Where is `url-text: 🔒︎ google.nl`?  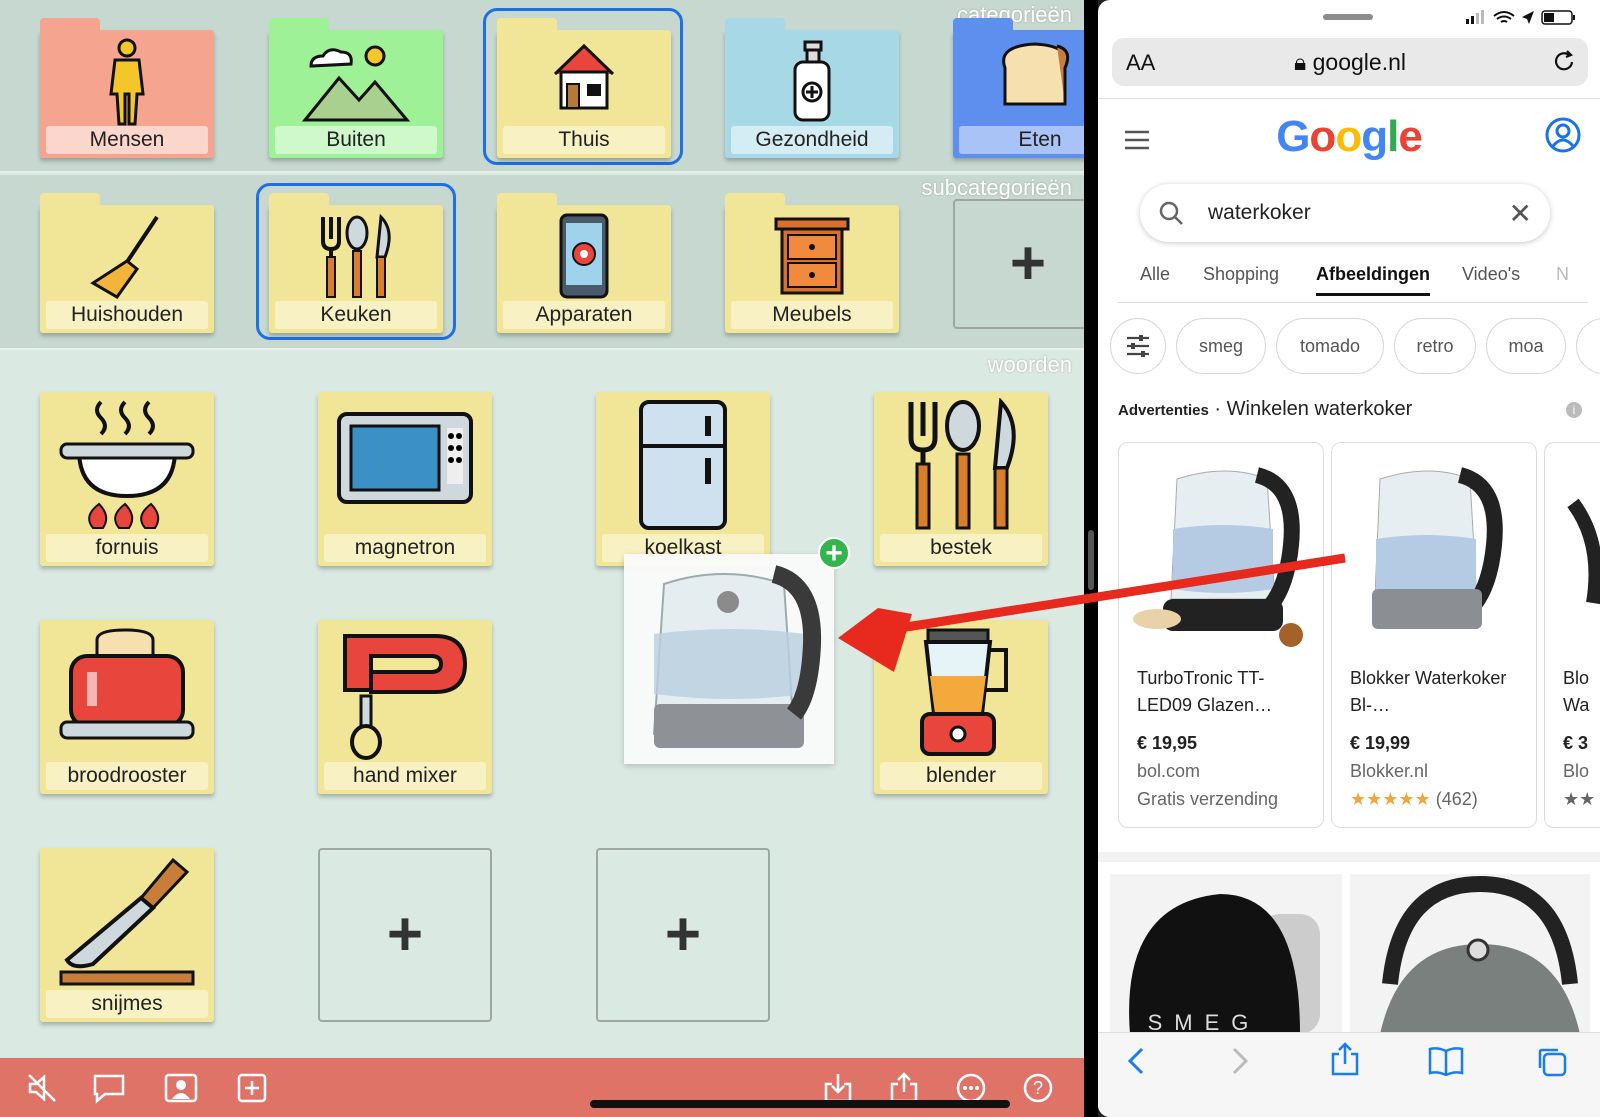 url-text: 🔒︎ google.nl is located at coordinates (1350, 62).